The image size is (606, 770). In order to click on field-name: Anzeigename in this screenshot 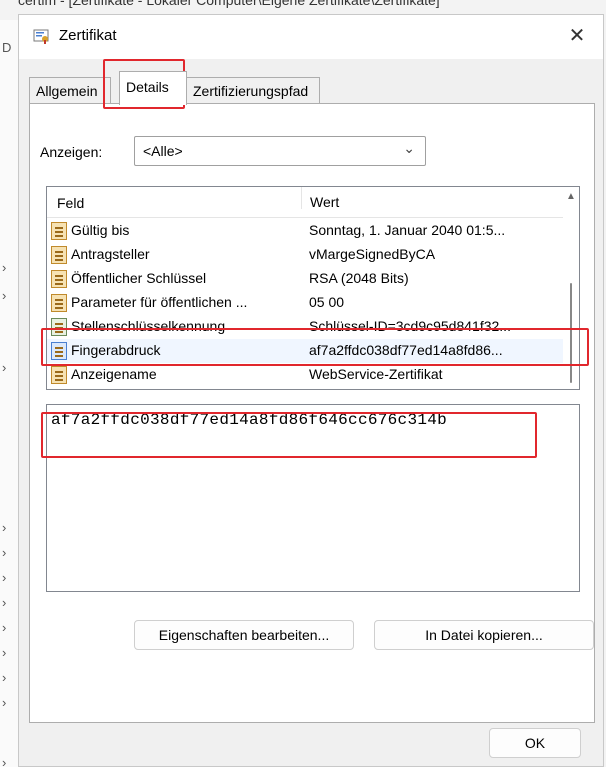, I will do `click(114, 374)`.